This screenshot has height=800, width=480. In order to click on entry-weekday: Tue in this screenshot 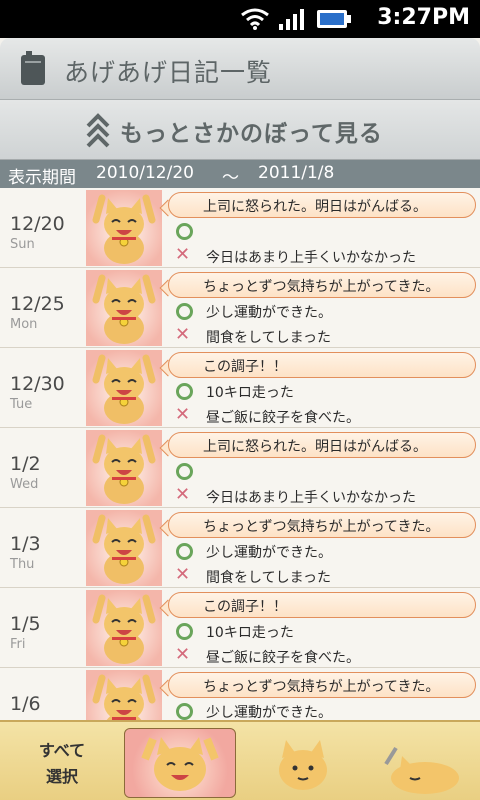, I will do `click(21, 404)`.